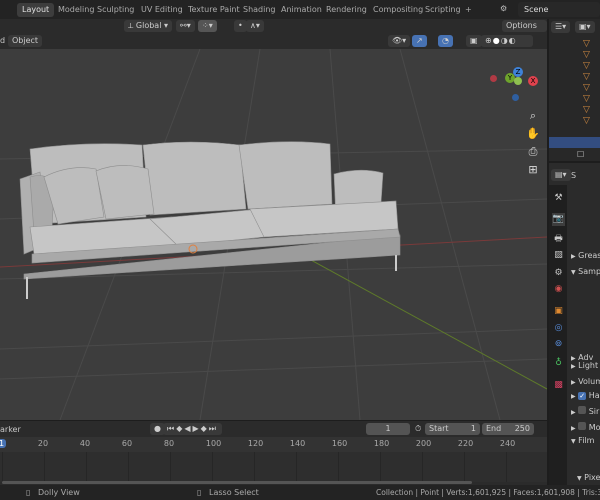 This screenshot has width=600, height=500. What do you see at coordinates (148, 26) in the screenshot?
I see `orientation-dropdown: ⟂ Global ▾` at bounding box center [148, 26].